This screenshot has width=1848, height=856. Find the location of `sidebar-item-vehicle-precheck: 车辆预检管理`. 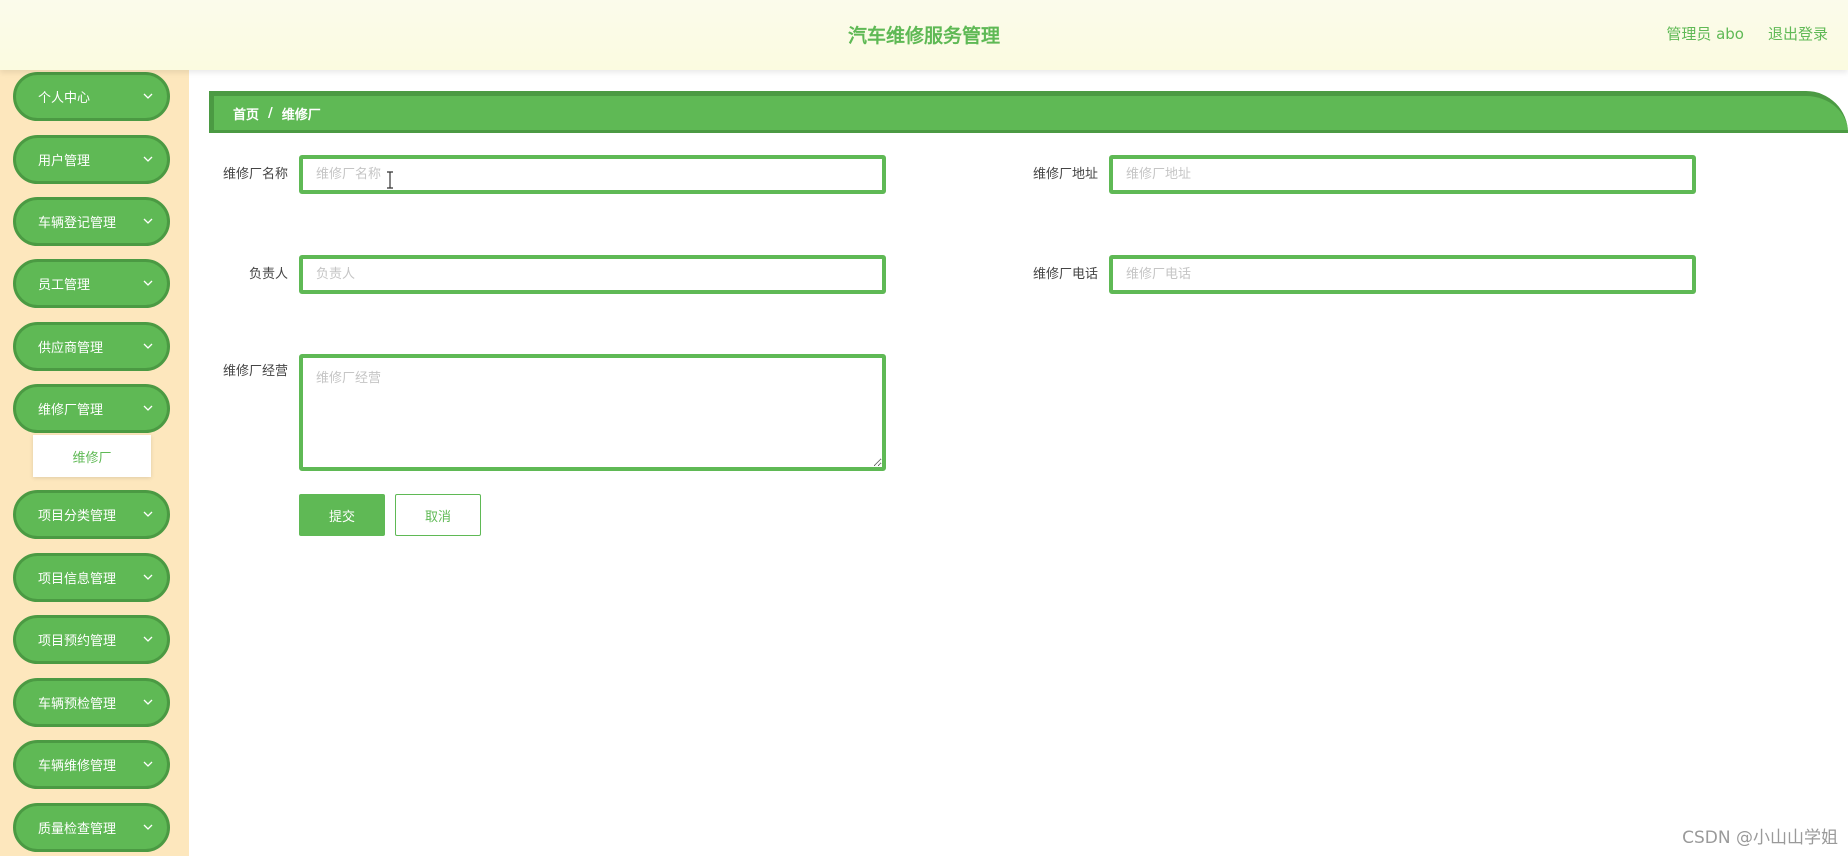

sidebar-item-vehicle-precheck: 车辆预检管理 is located at coordinates (91, 702).